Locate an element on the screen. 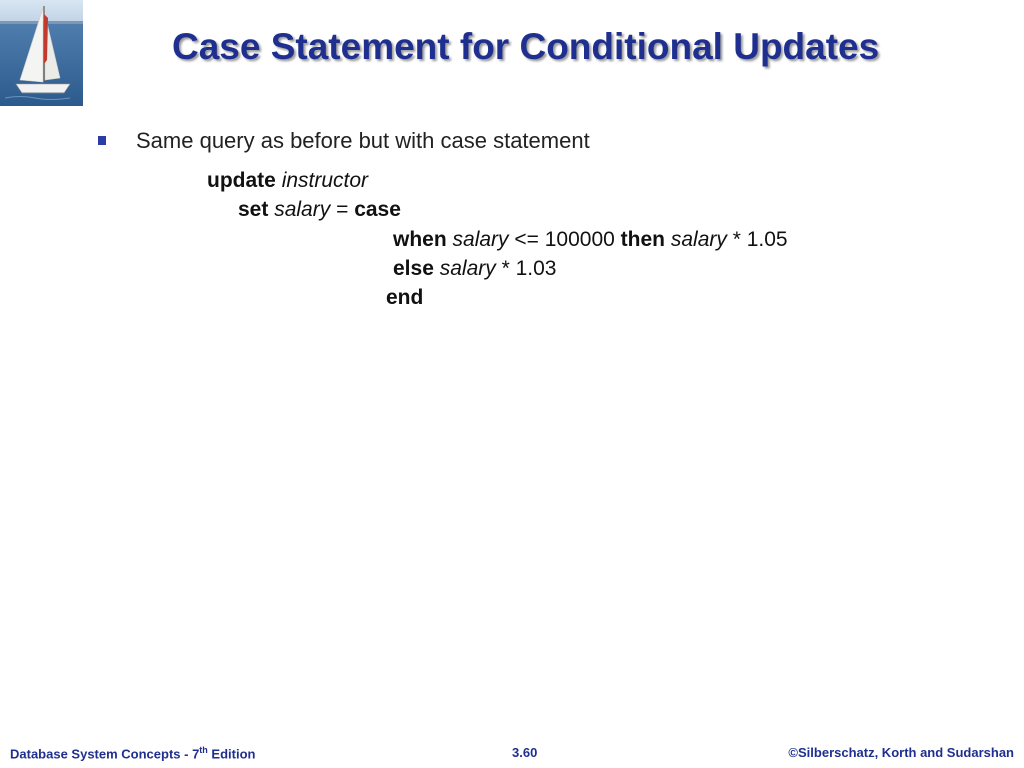 The width and height of the screenshot is (1024, 768). slide-title: Case Statement for Conditional Updates is located at coordinates (526, 46).